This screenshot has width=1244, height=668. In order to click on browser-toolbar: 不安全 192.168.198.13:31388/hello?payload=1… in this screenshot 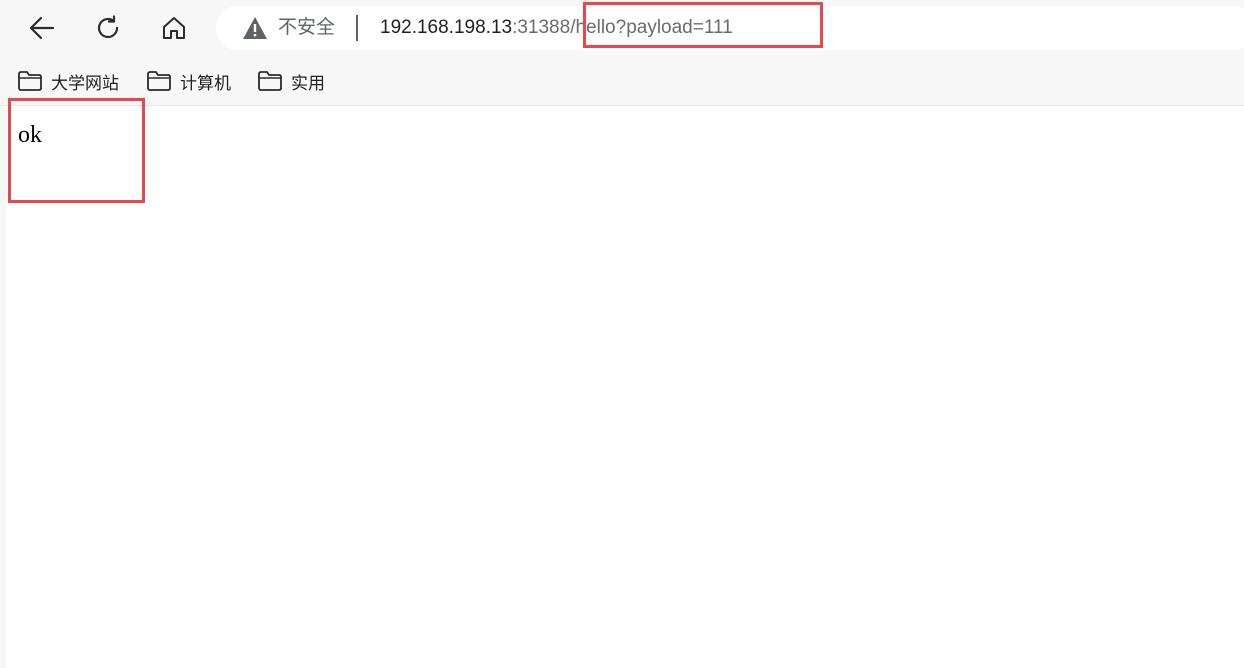, I will do `click(622, 29)`.